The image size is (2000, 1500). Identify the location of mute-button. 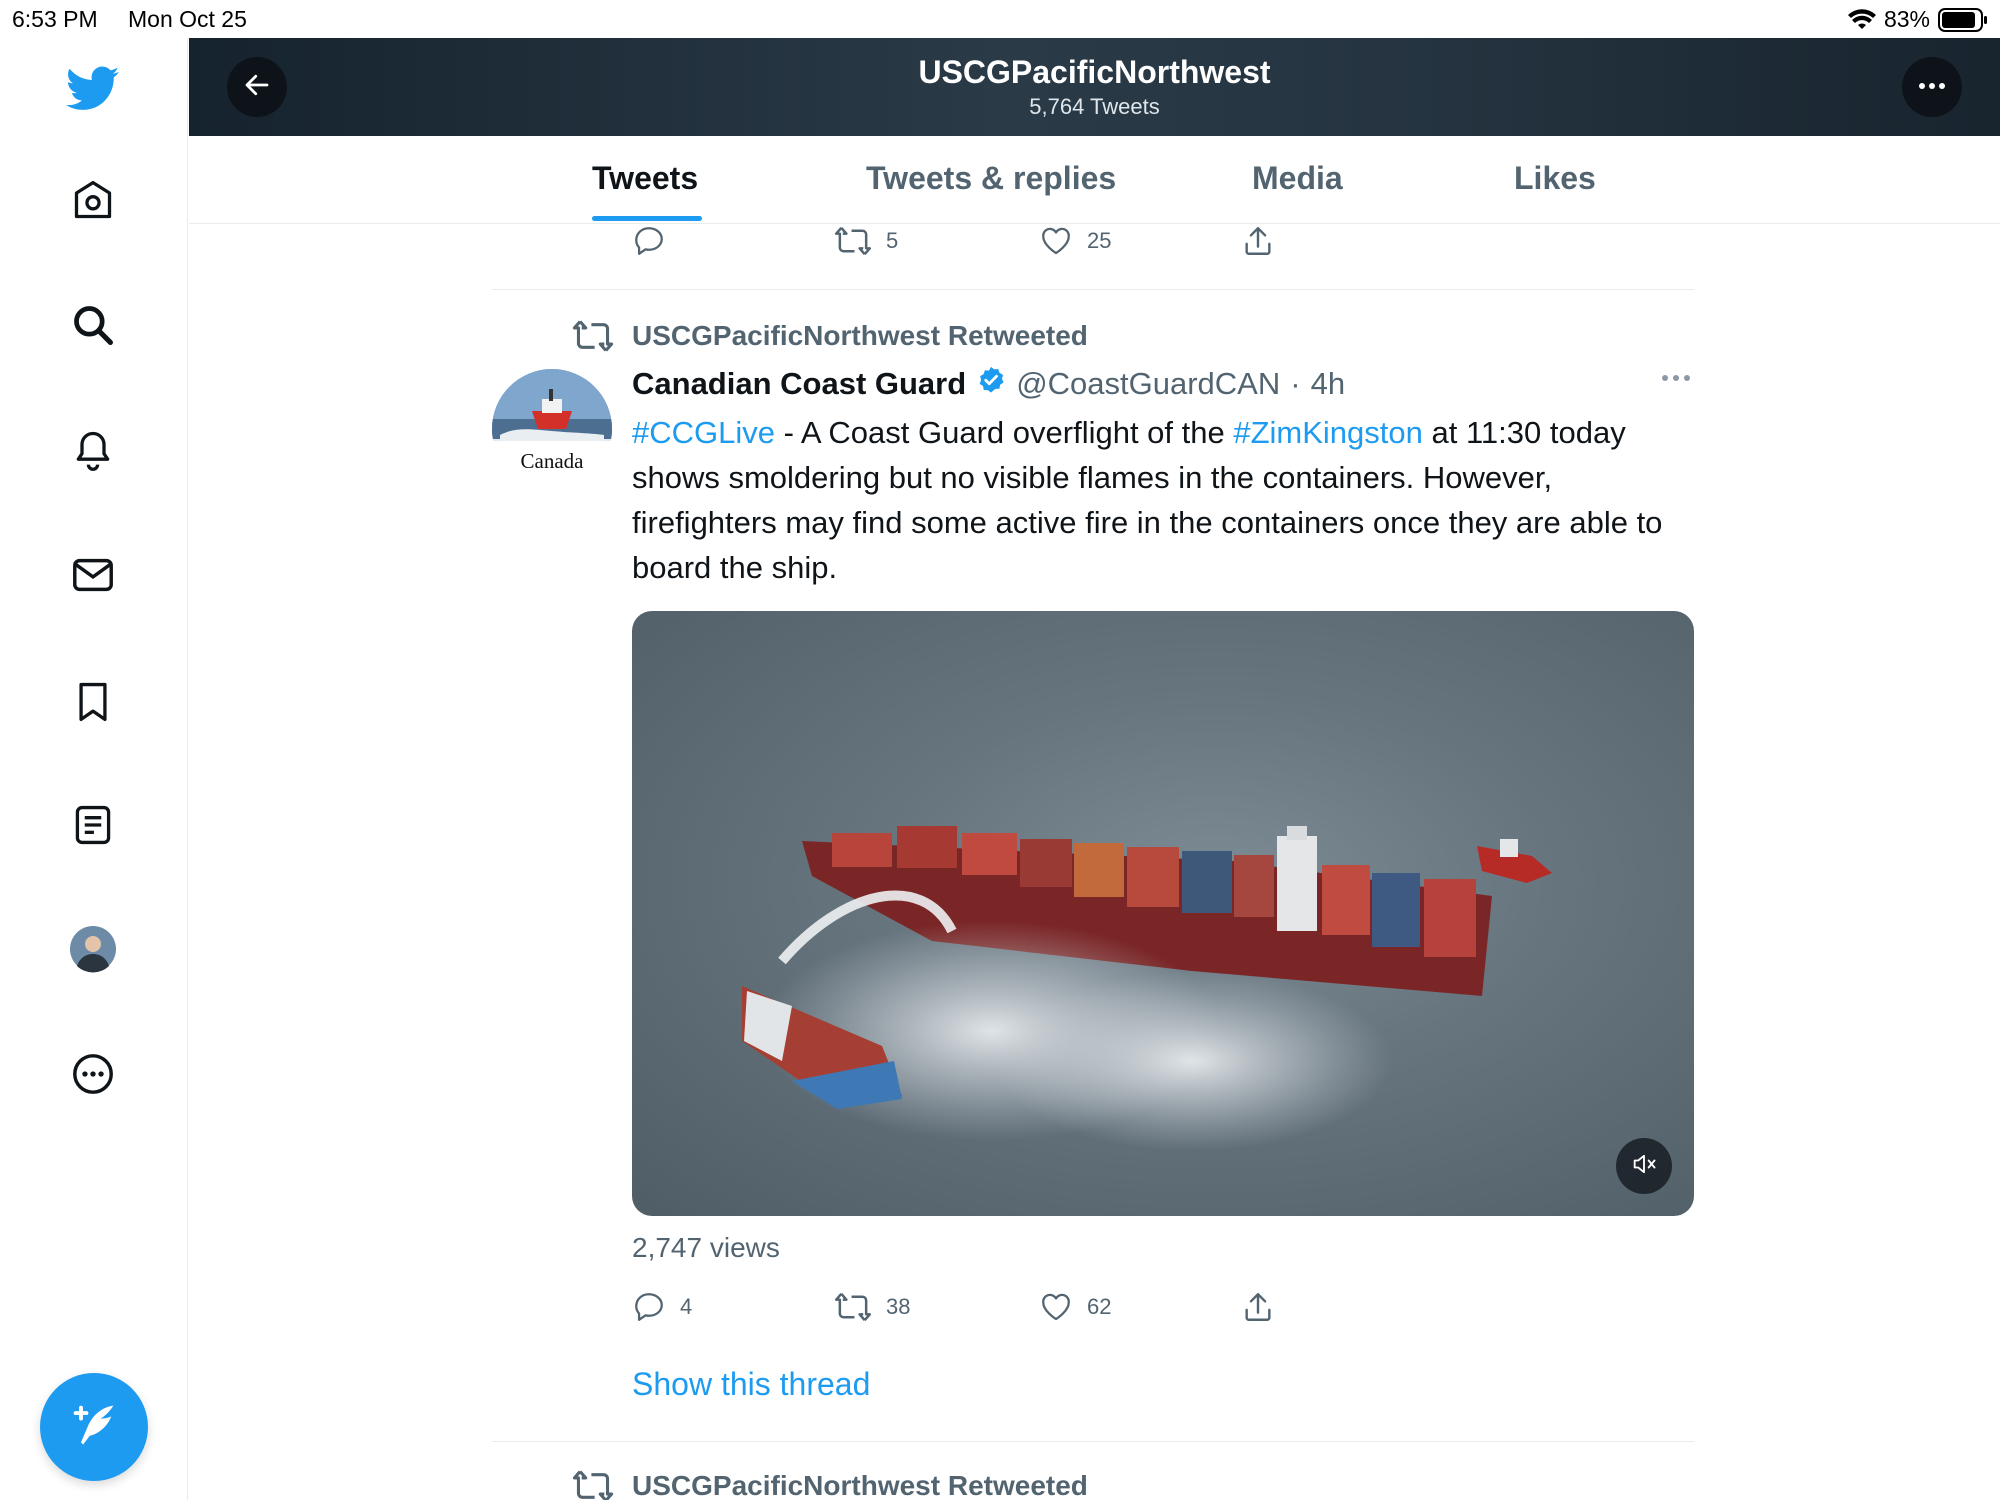
(1644, 1166).